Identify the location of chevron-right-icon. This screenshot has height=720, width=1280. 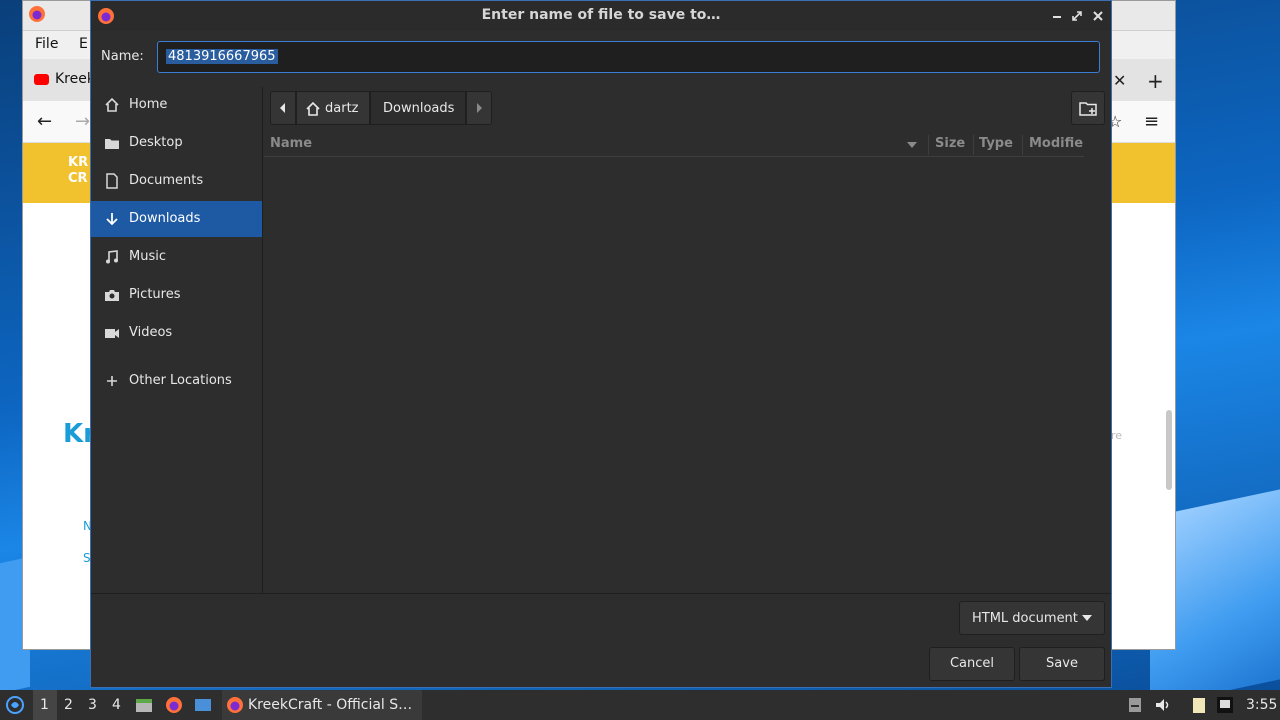
(479, 108).